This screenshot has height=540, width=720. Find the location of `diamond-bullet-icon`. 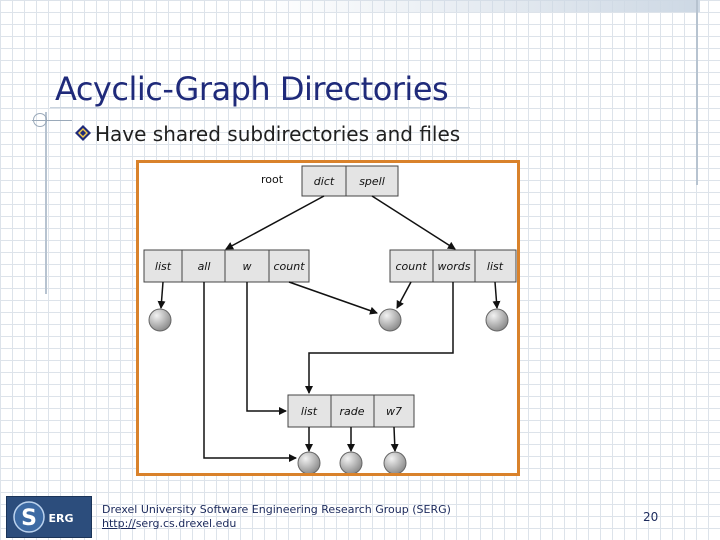

diamond-bullet-icon is located at coordinates (83, 133).